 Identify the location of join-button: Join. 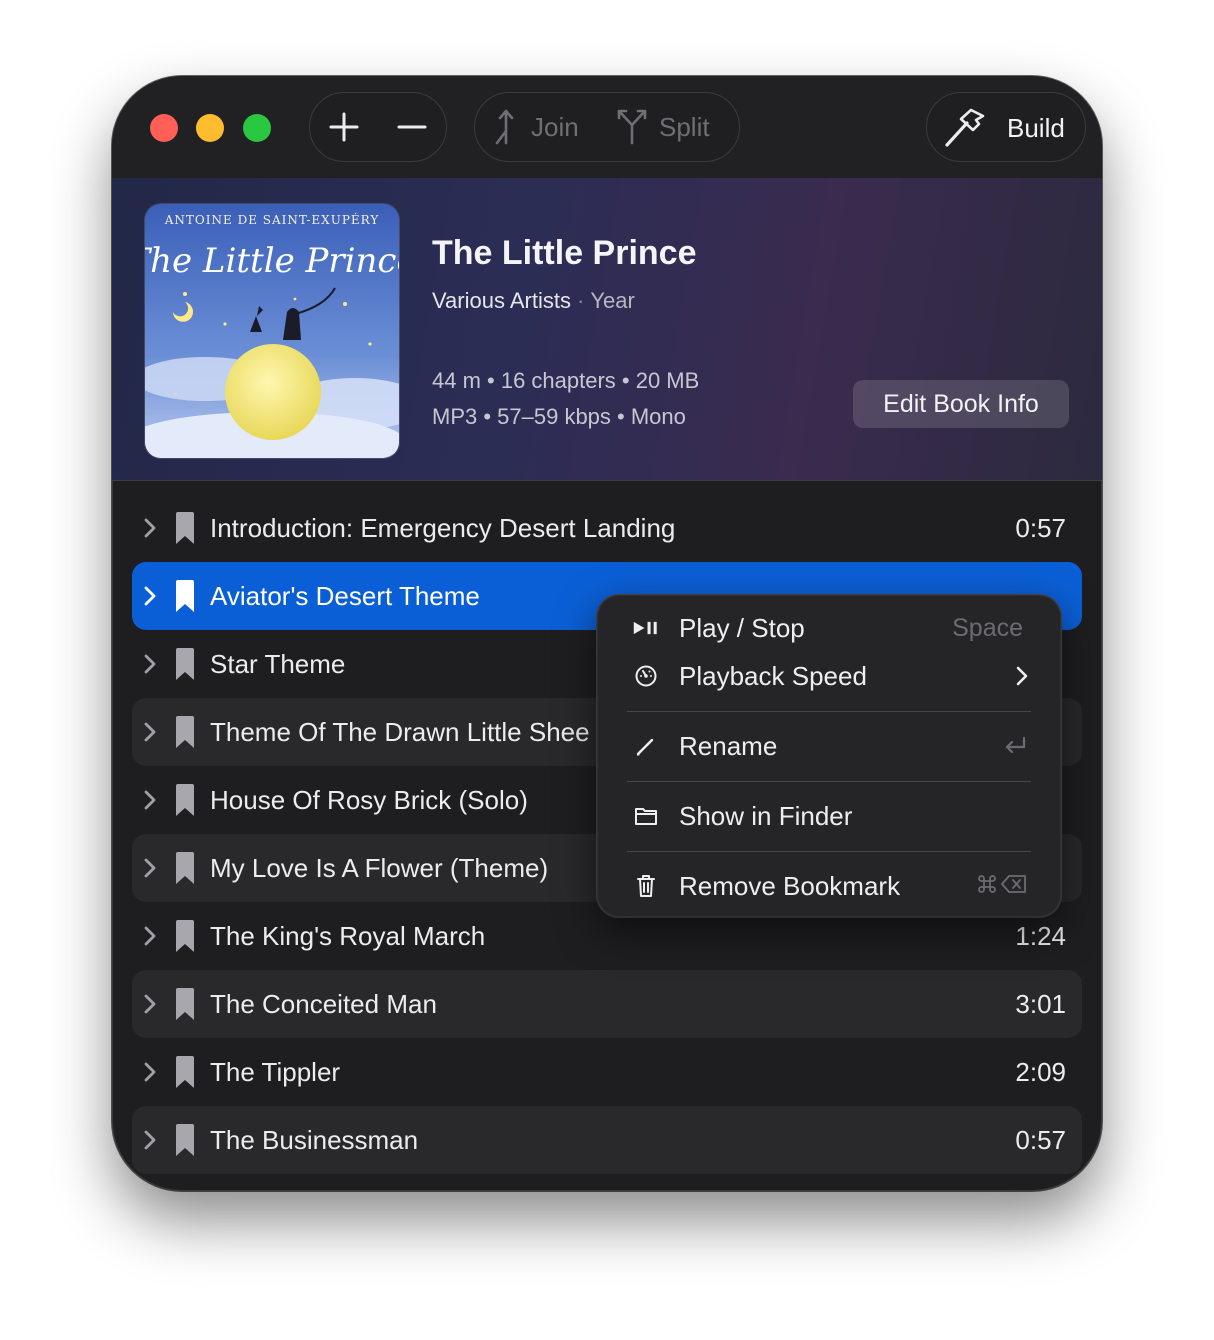
(535, 127).